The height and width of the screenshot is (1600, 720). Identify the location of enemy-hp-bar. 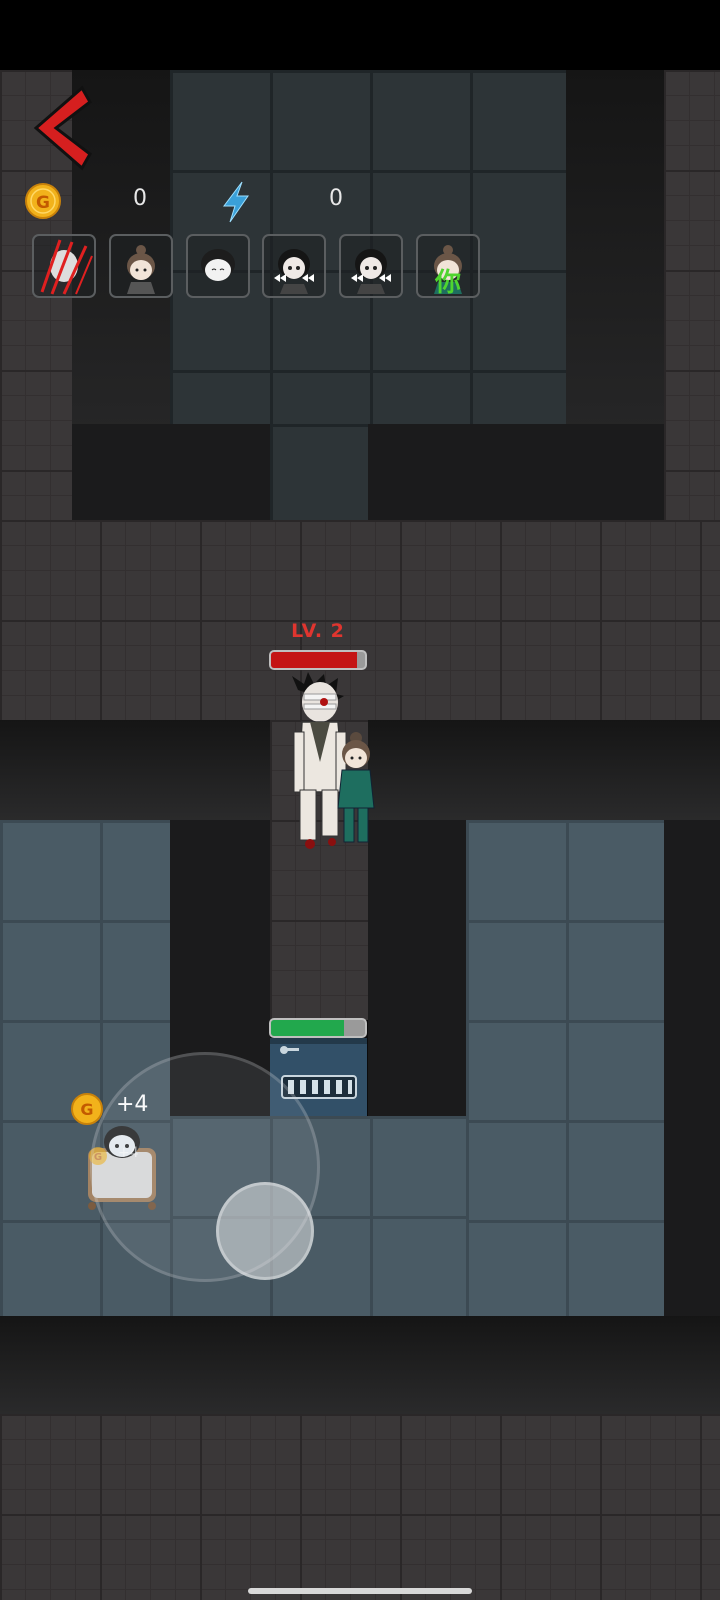
(318, 660).